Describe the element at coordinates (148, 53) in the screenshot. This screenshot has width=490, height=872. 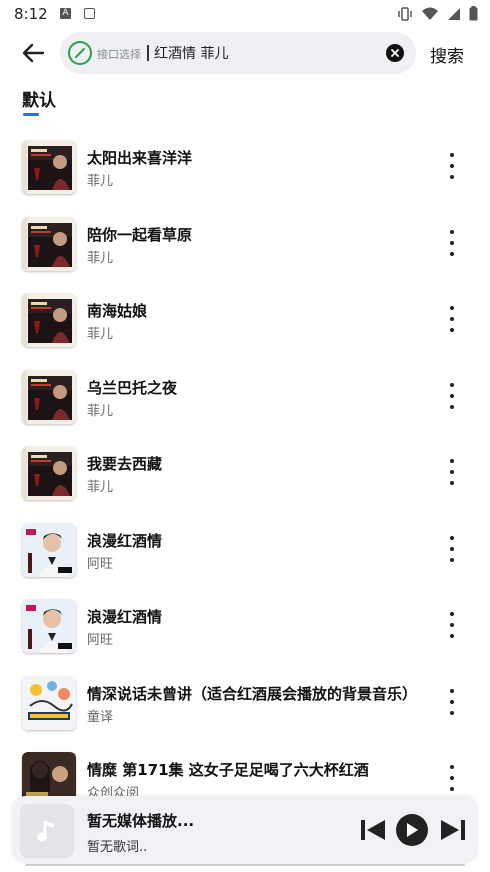
I see `search-divider` at that location.